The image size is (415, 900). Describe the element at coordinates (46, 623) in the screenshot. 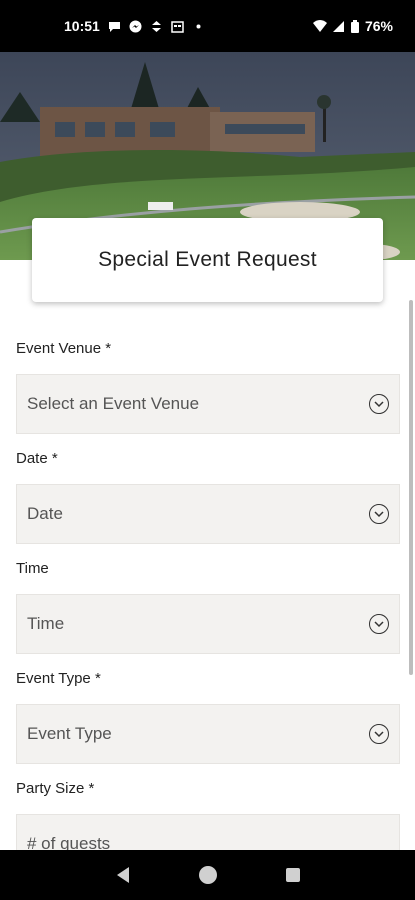

I see `time-placeholder: Time` at that location.